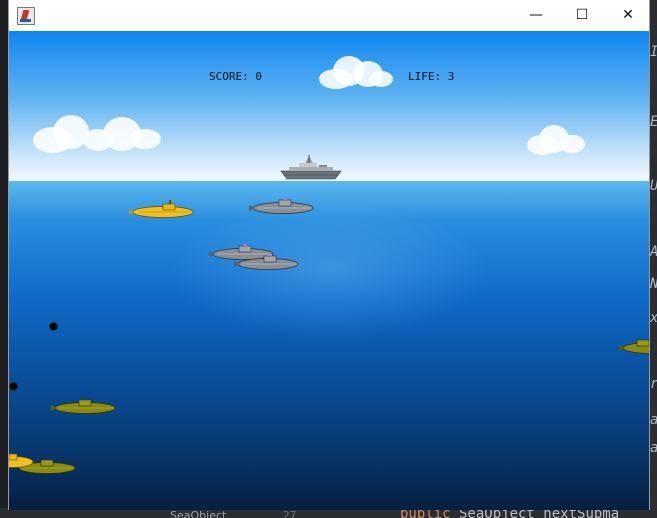  Describe the element at coordinates (329, 15) in the screenshot. I see `title-bar: — ☐ ✕` at that location.